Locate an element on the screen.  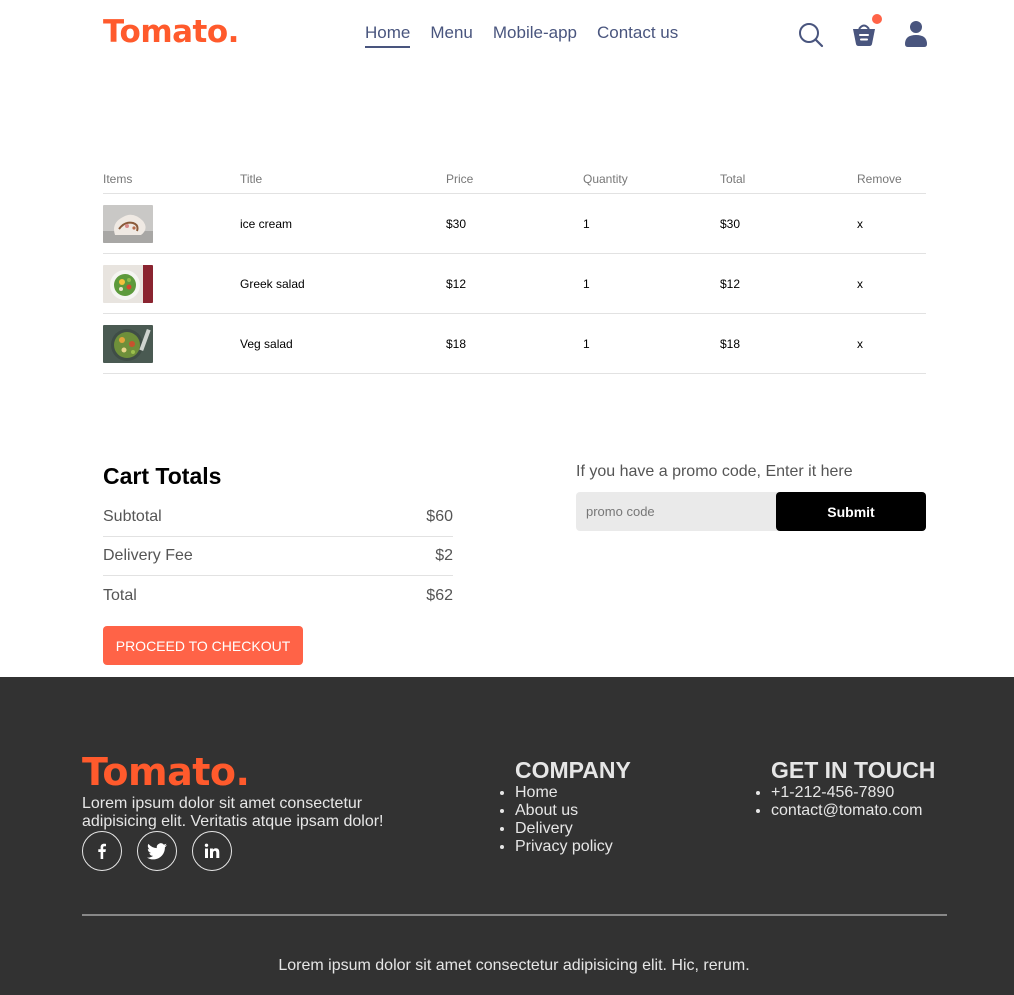
promo-submit-button: Submit is located at coordinates (851, 511).